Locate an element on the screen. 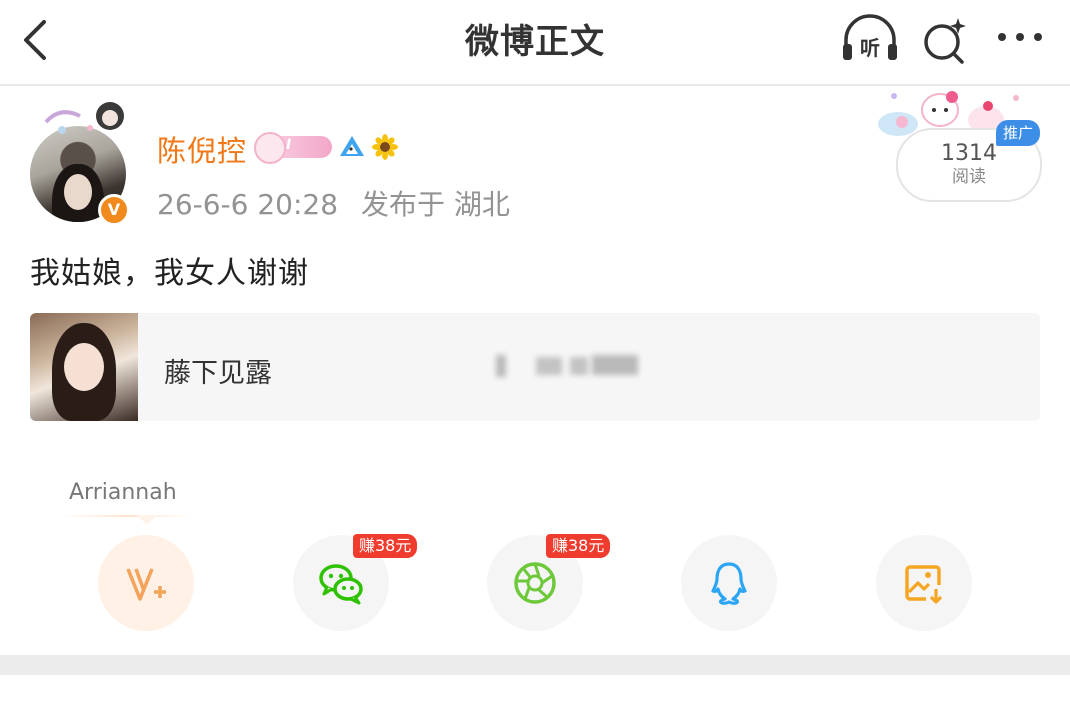 This screenshot has width=1070, height=706. link-card-title: 藤下见露 is located at coordinates (218, 373).